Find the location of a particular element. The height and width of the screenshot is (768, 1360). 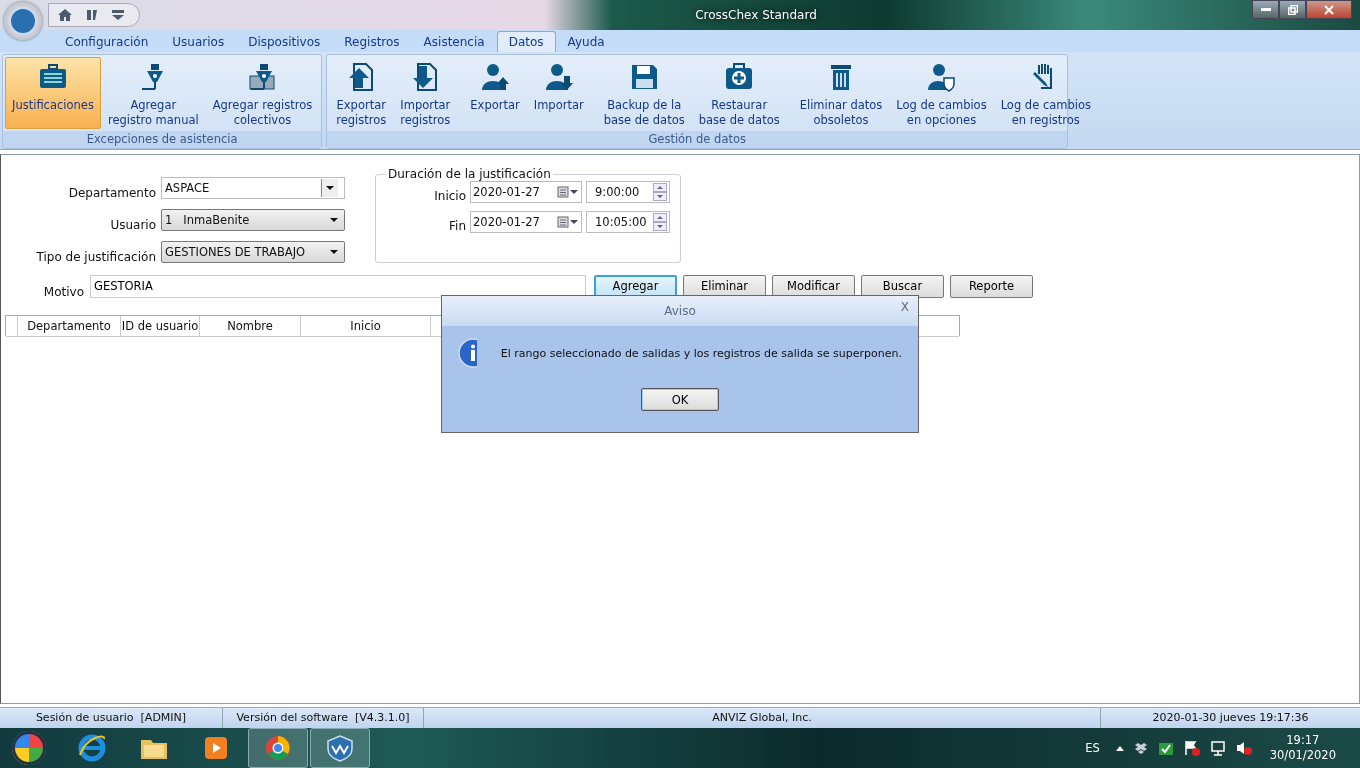

close-icon is located at coordinates (1329, 9).